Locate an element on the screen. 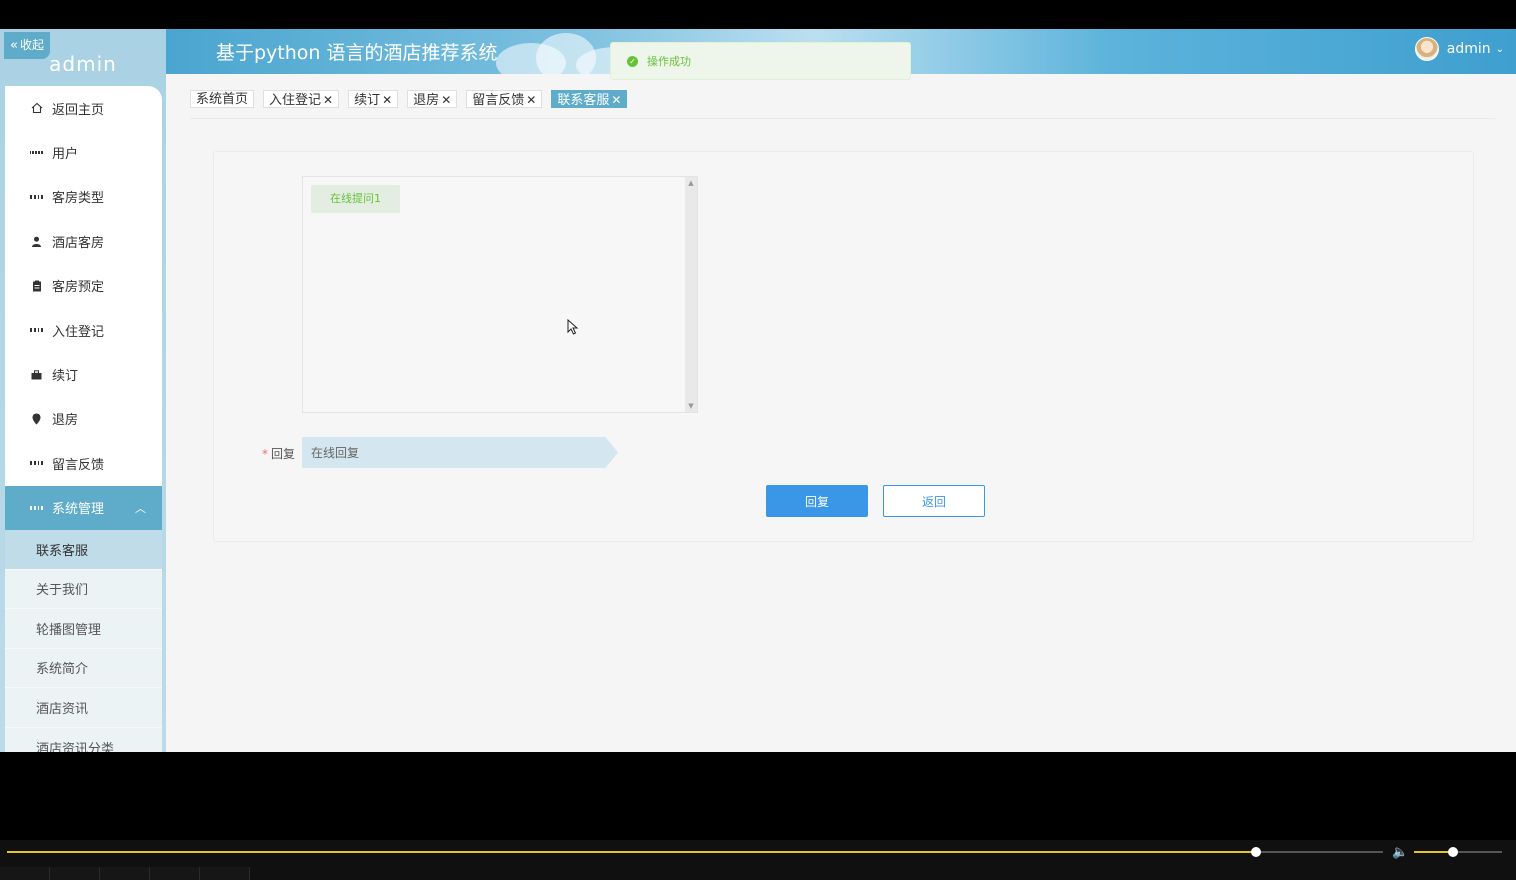 This screenshot has width=1516, height=880. double-chevron-left-icon: « is located at coordinates (14, 45).